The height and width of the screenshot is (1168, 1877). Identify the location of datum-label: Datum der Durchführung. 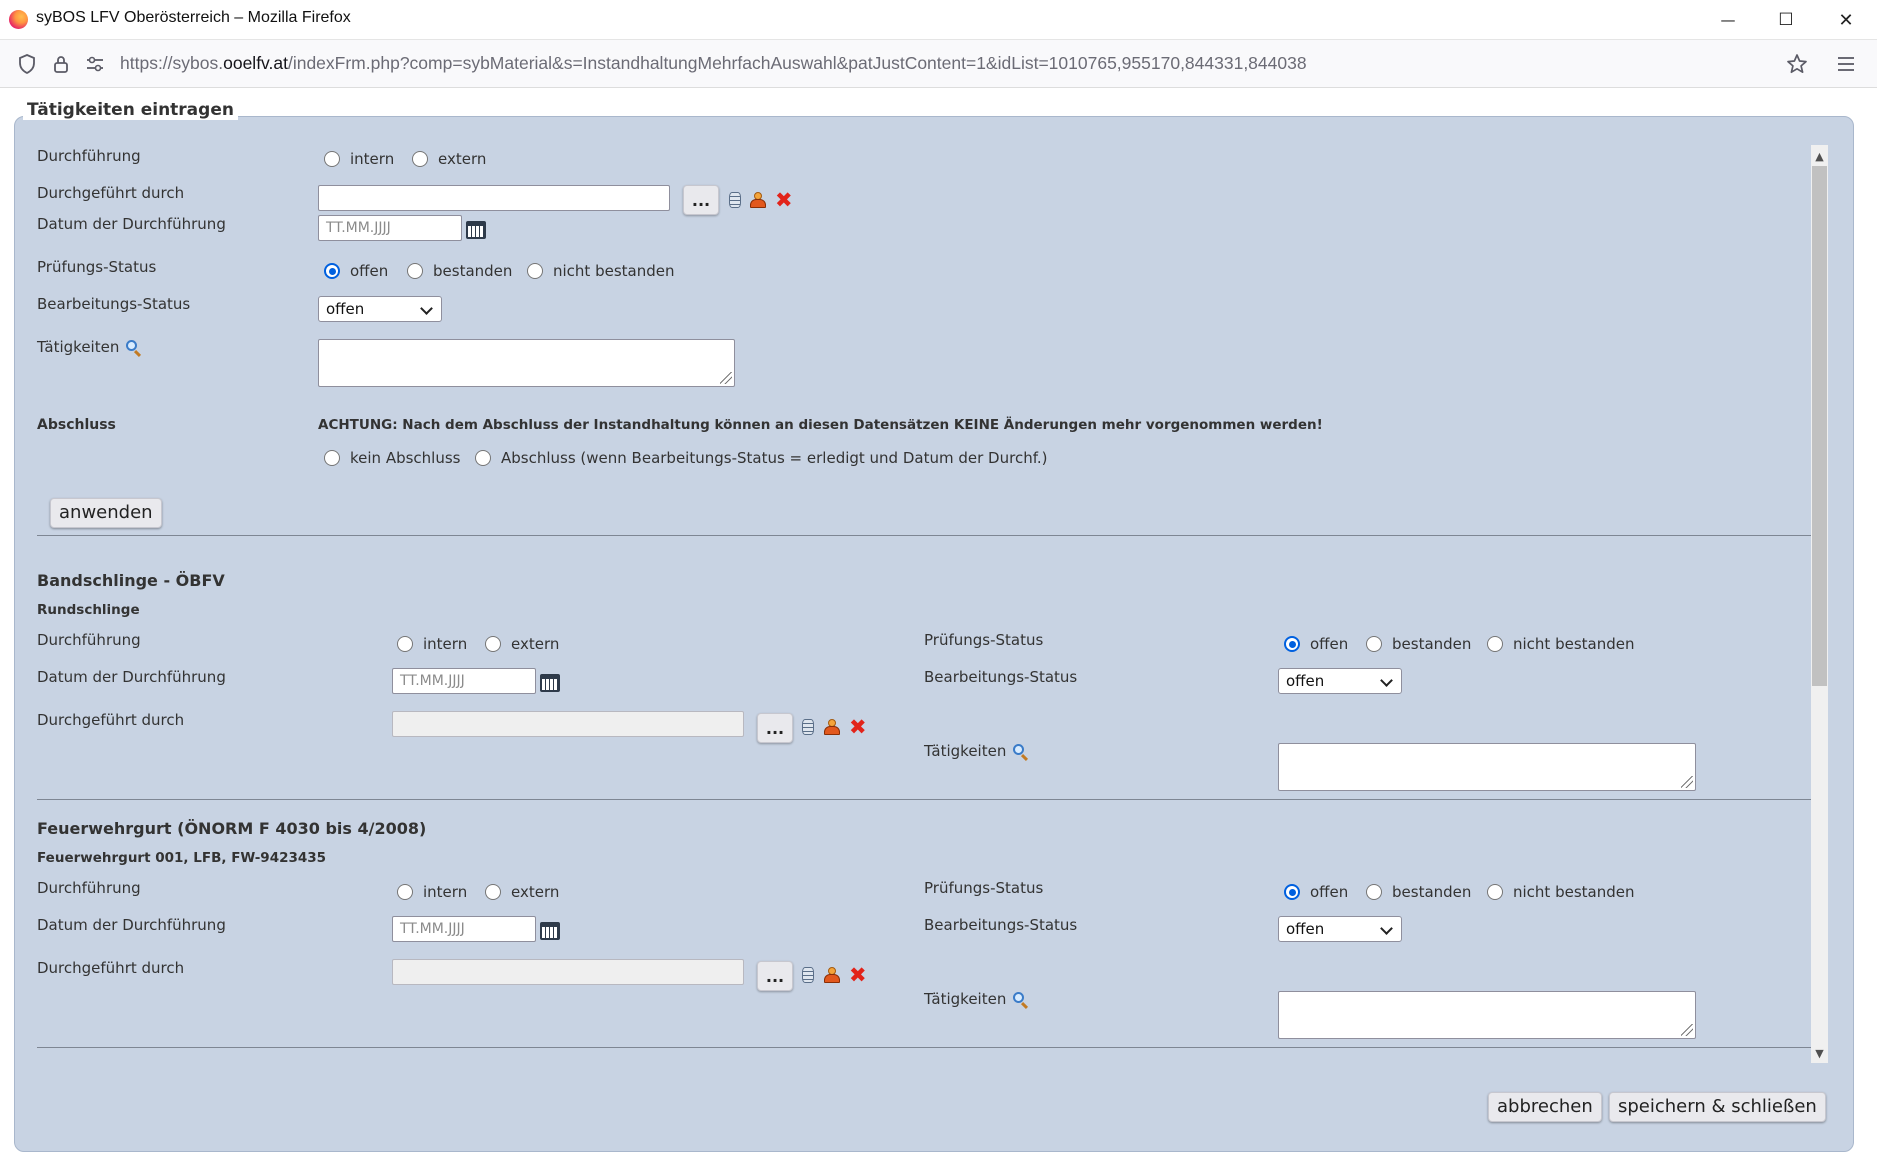
(131, 925).